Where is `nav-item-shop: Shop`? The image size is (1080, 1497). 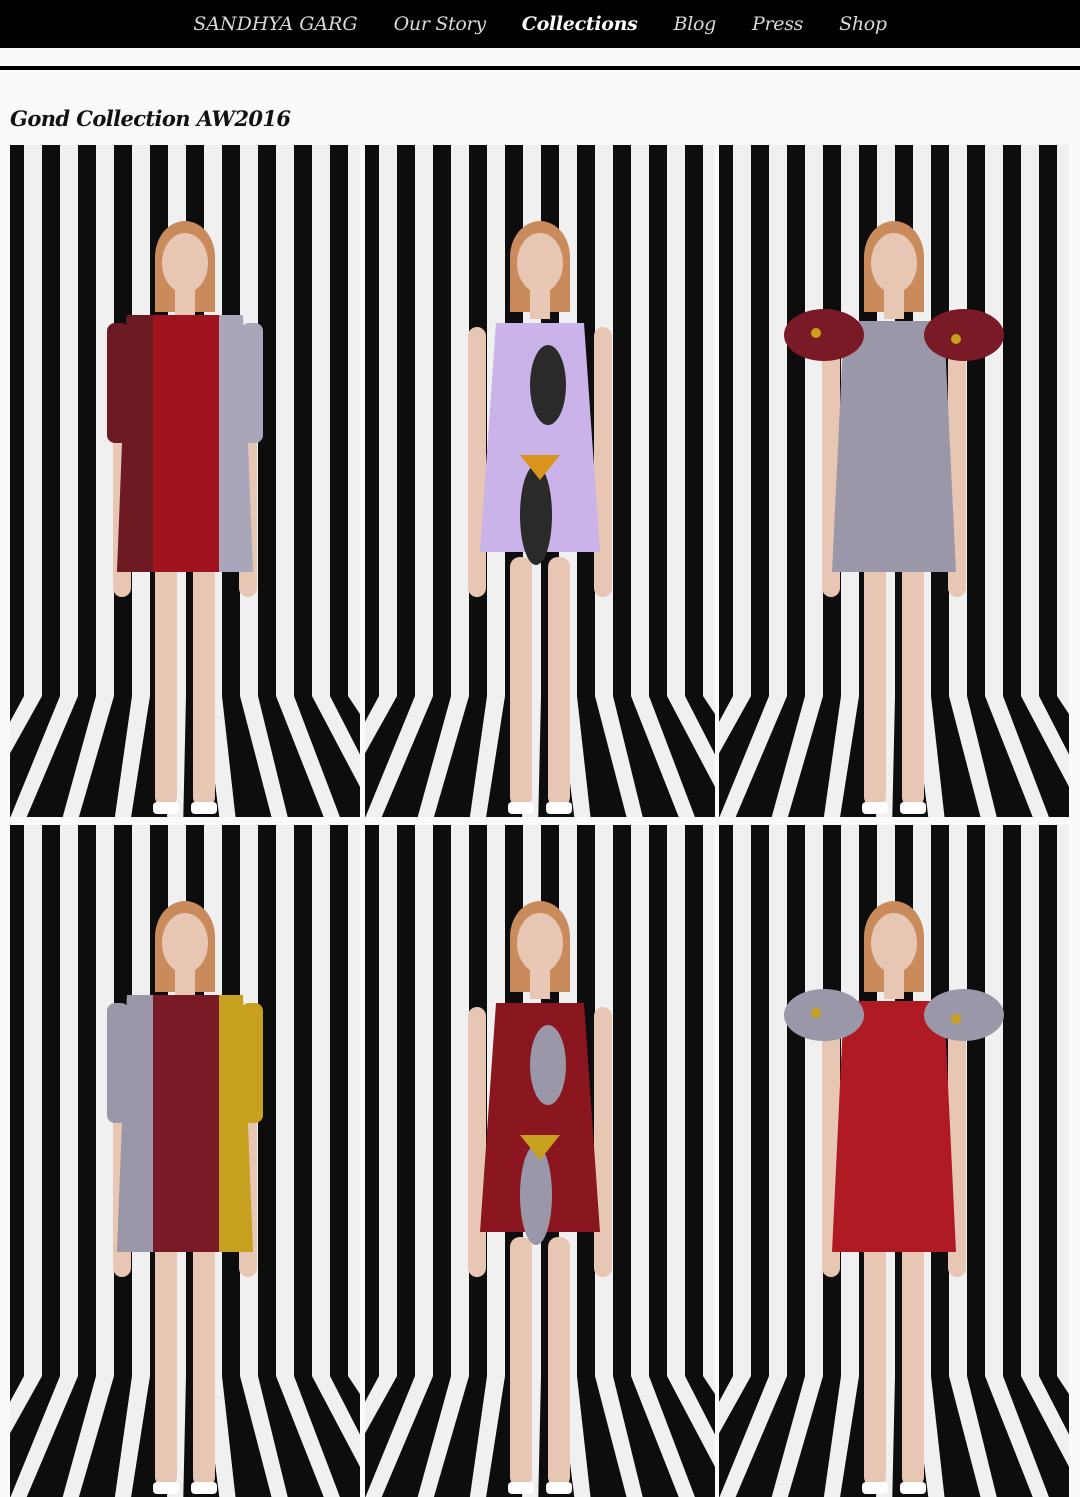
nav-item-shop: Shop is located at coordinates (863, 24).